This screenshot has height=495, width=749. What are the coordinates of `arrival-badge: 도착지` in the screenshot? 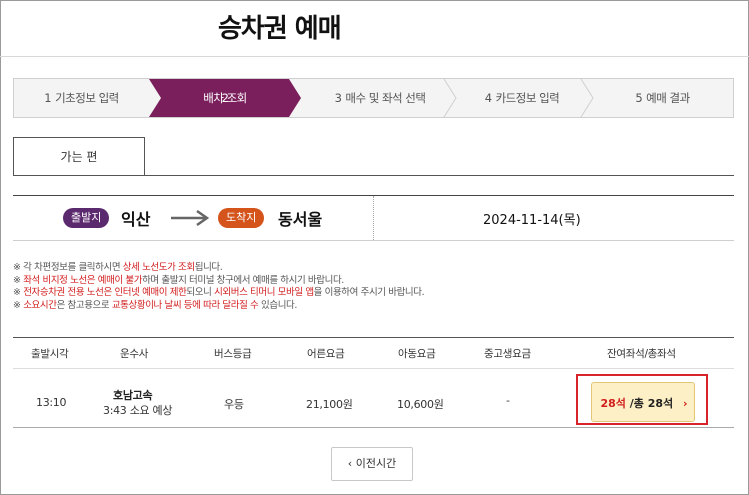 It's located at (241, 218).